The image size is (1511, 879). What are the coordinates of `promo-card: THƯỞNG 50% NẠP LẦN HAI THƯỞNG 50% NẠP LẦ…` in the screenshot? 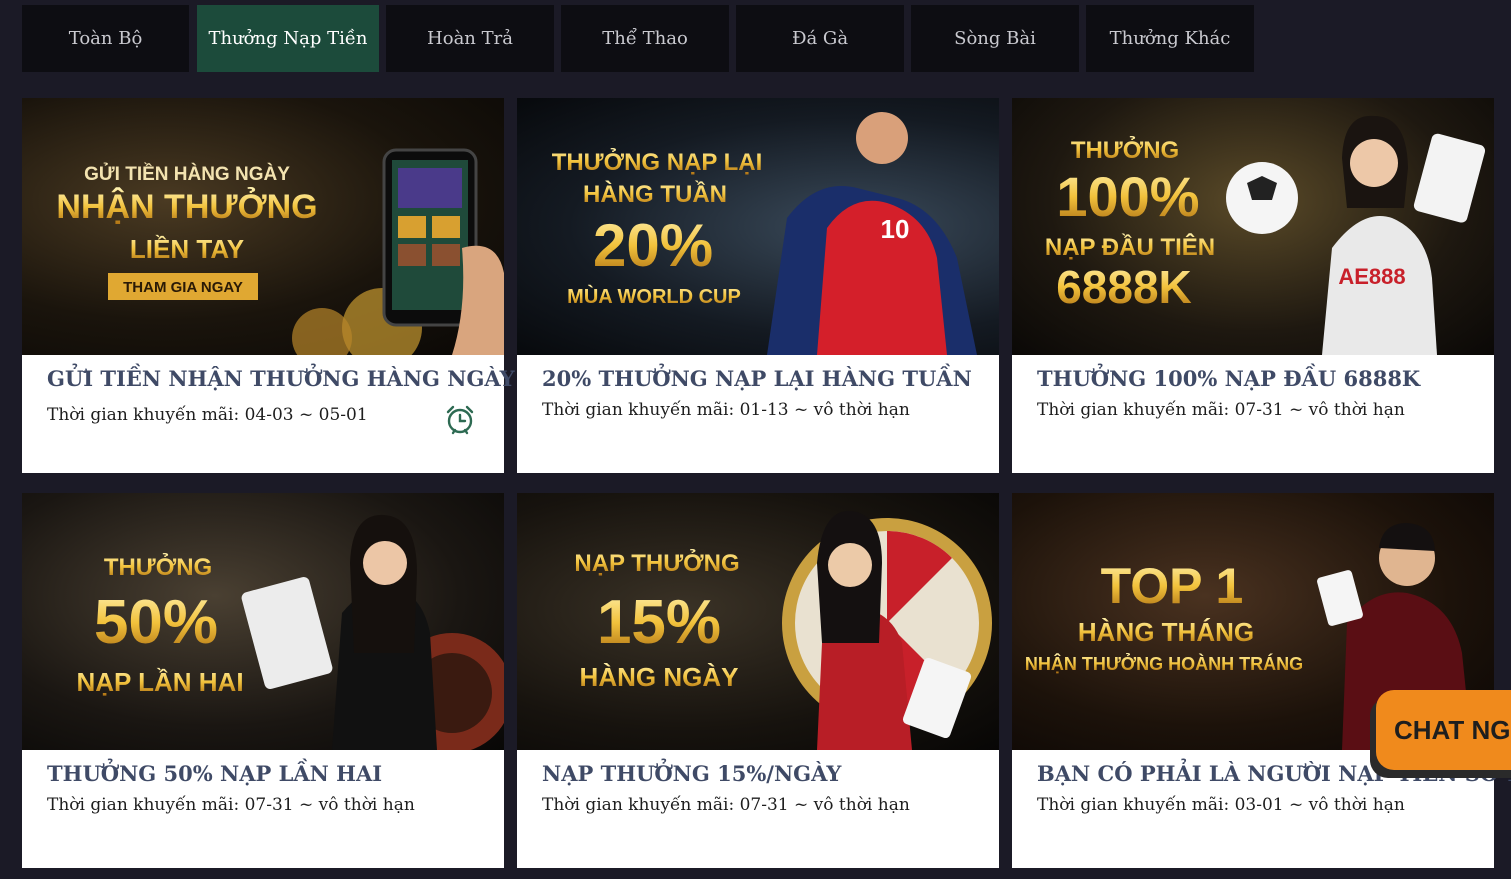 It's located at (263, 680).